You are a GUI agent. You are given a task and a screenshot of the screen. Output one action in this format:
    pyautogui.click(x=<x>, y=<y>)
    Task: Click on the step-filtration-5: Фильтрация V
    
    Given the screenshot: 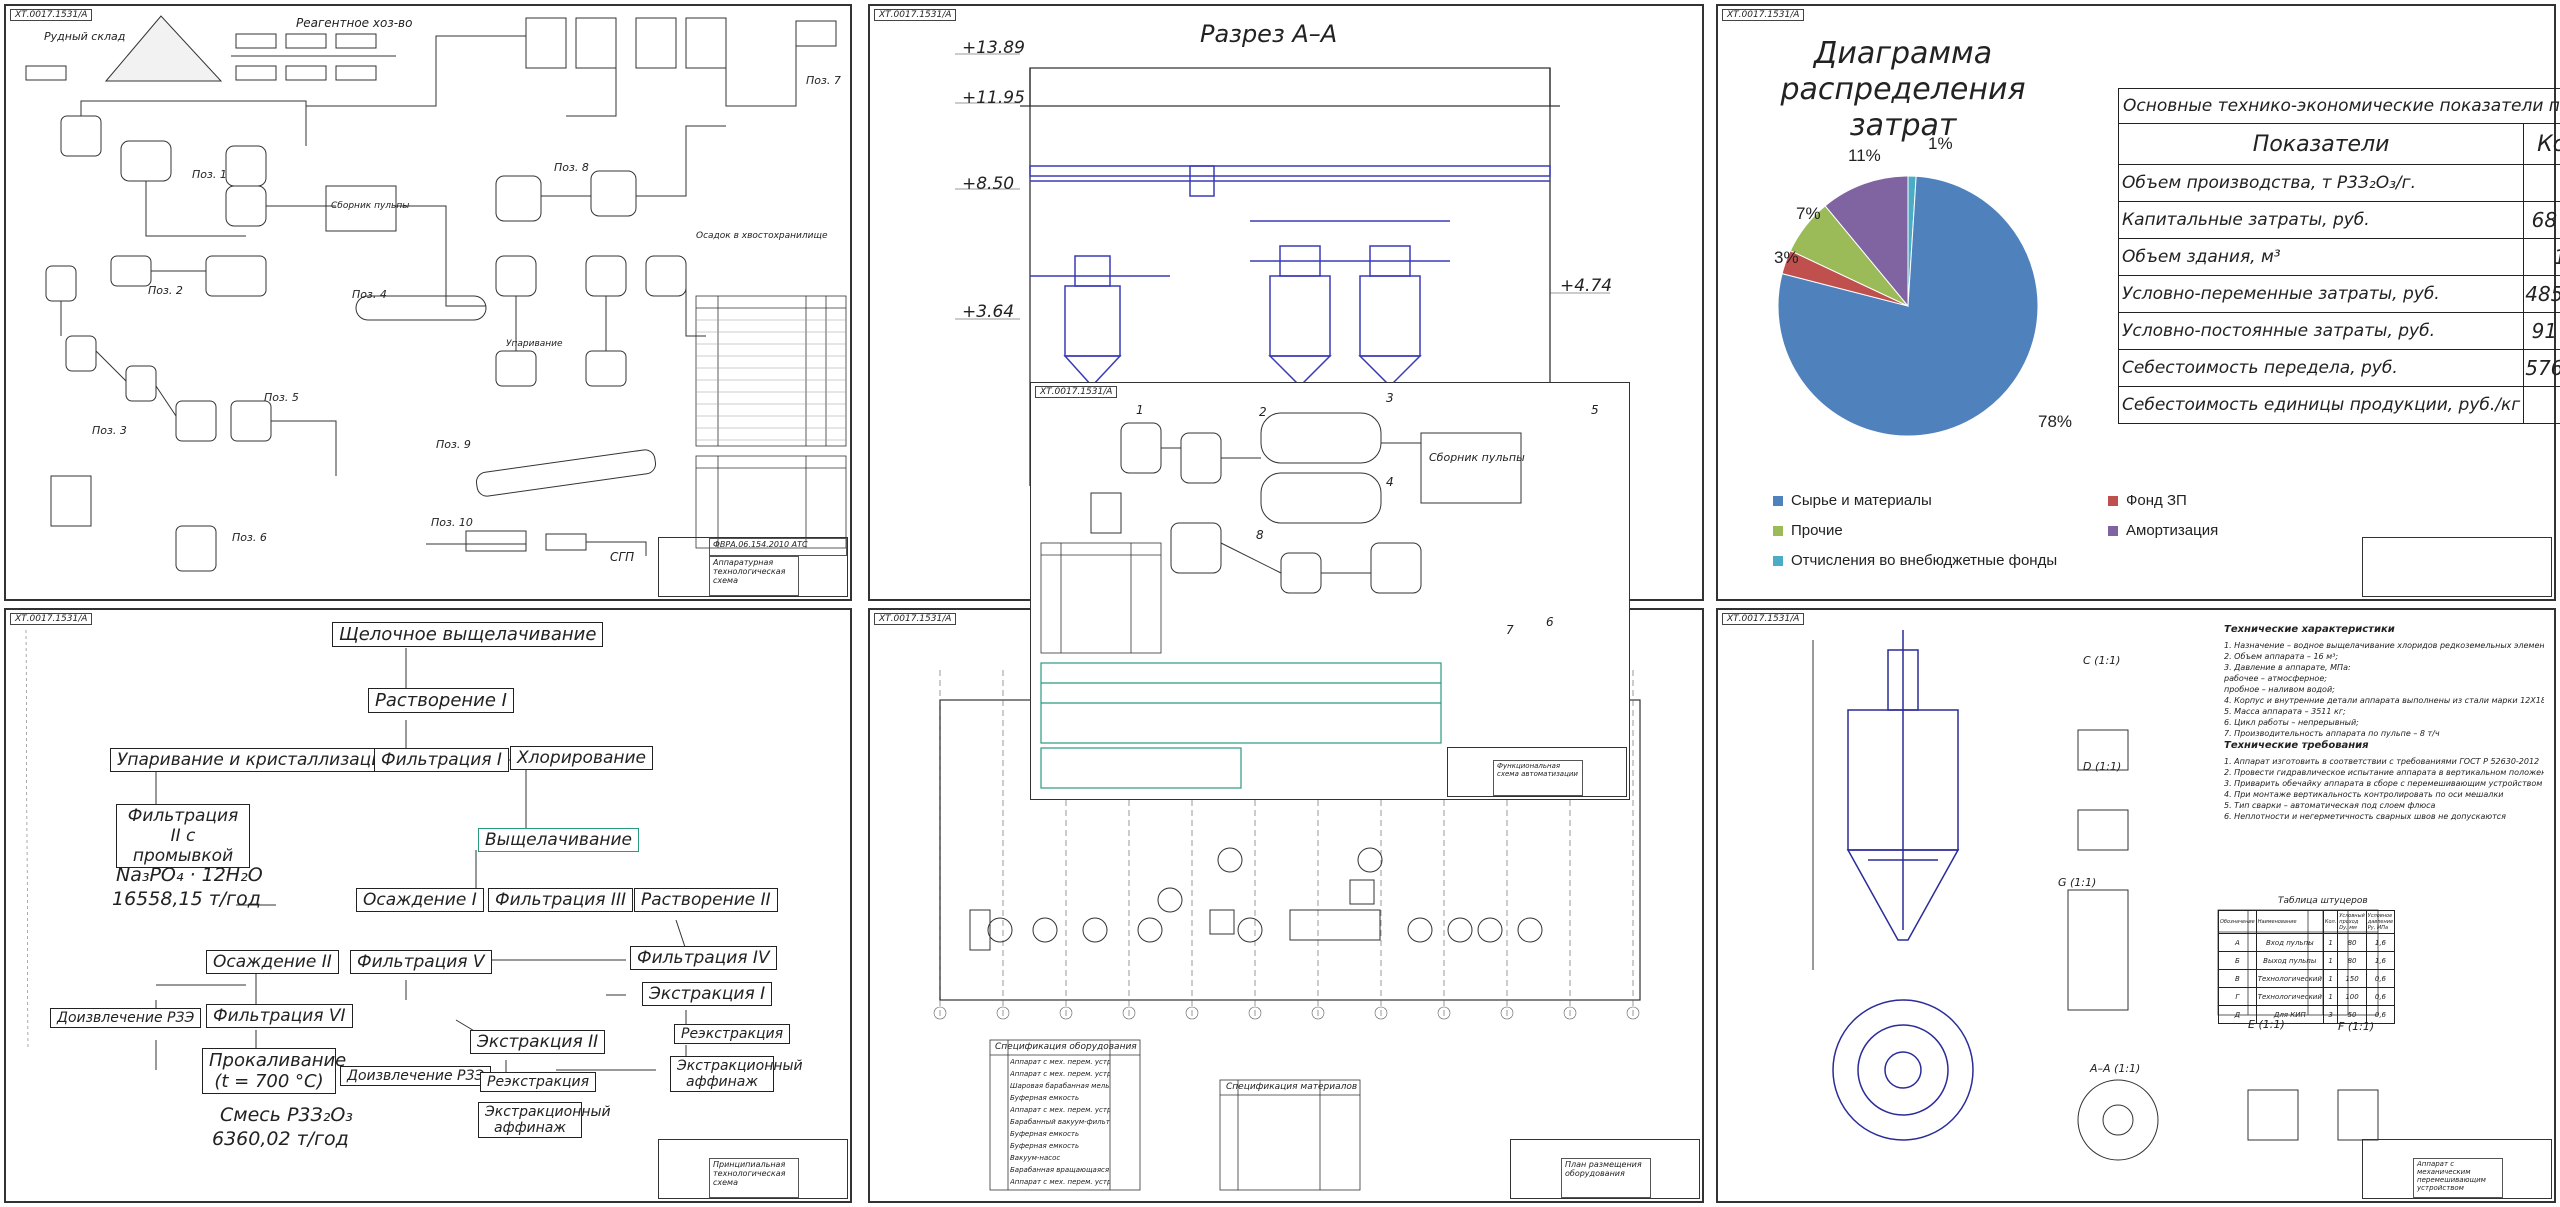 What is the action you would take?
    pyautogui.click(x=421, y=962)
    